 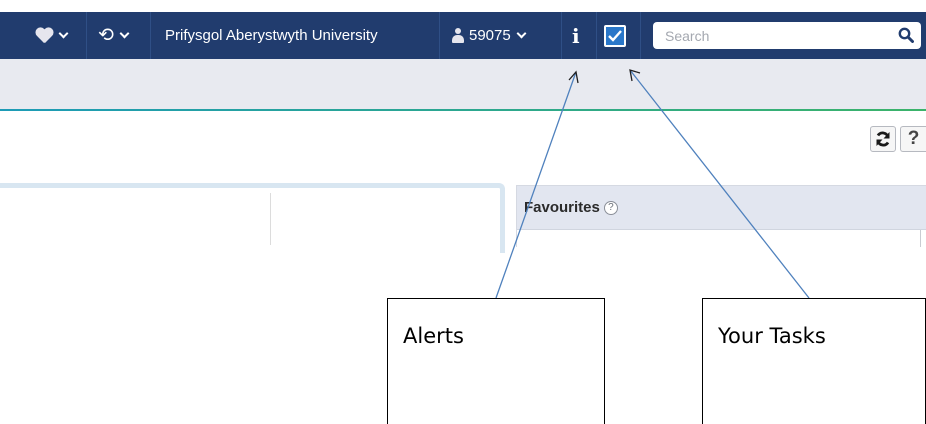 I want to click on your-tasks-callout-label: Your Tasks, so click(x=772, y=336).